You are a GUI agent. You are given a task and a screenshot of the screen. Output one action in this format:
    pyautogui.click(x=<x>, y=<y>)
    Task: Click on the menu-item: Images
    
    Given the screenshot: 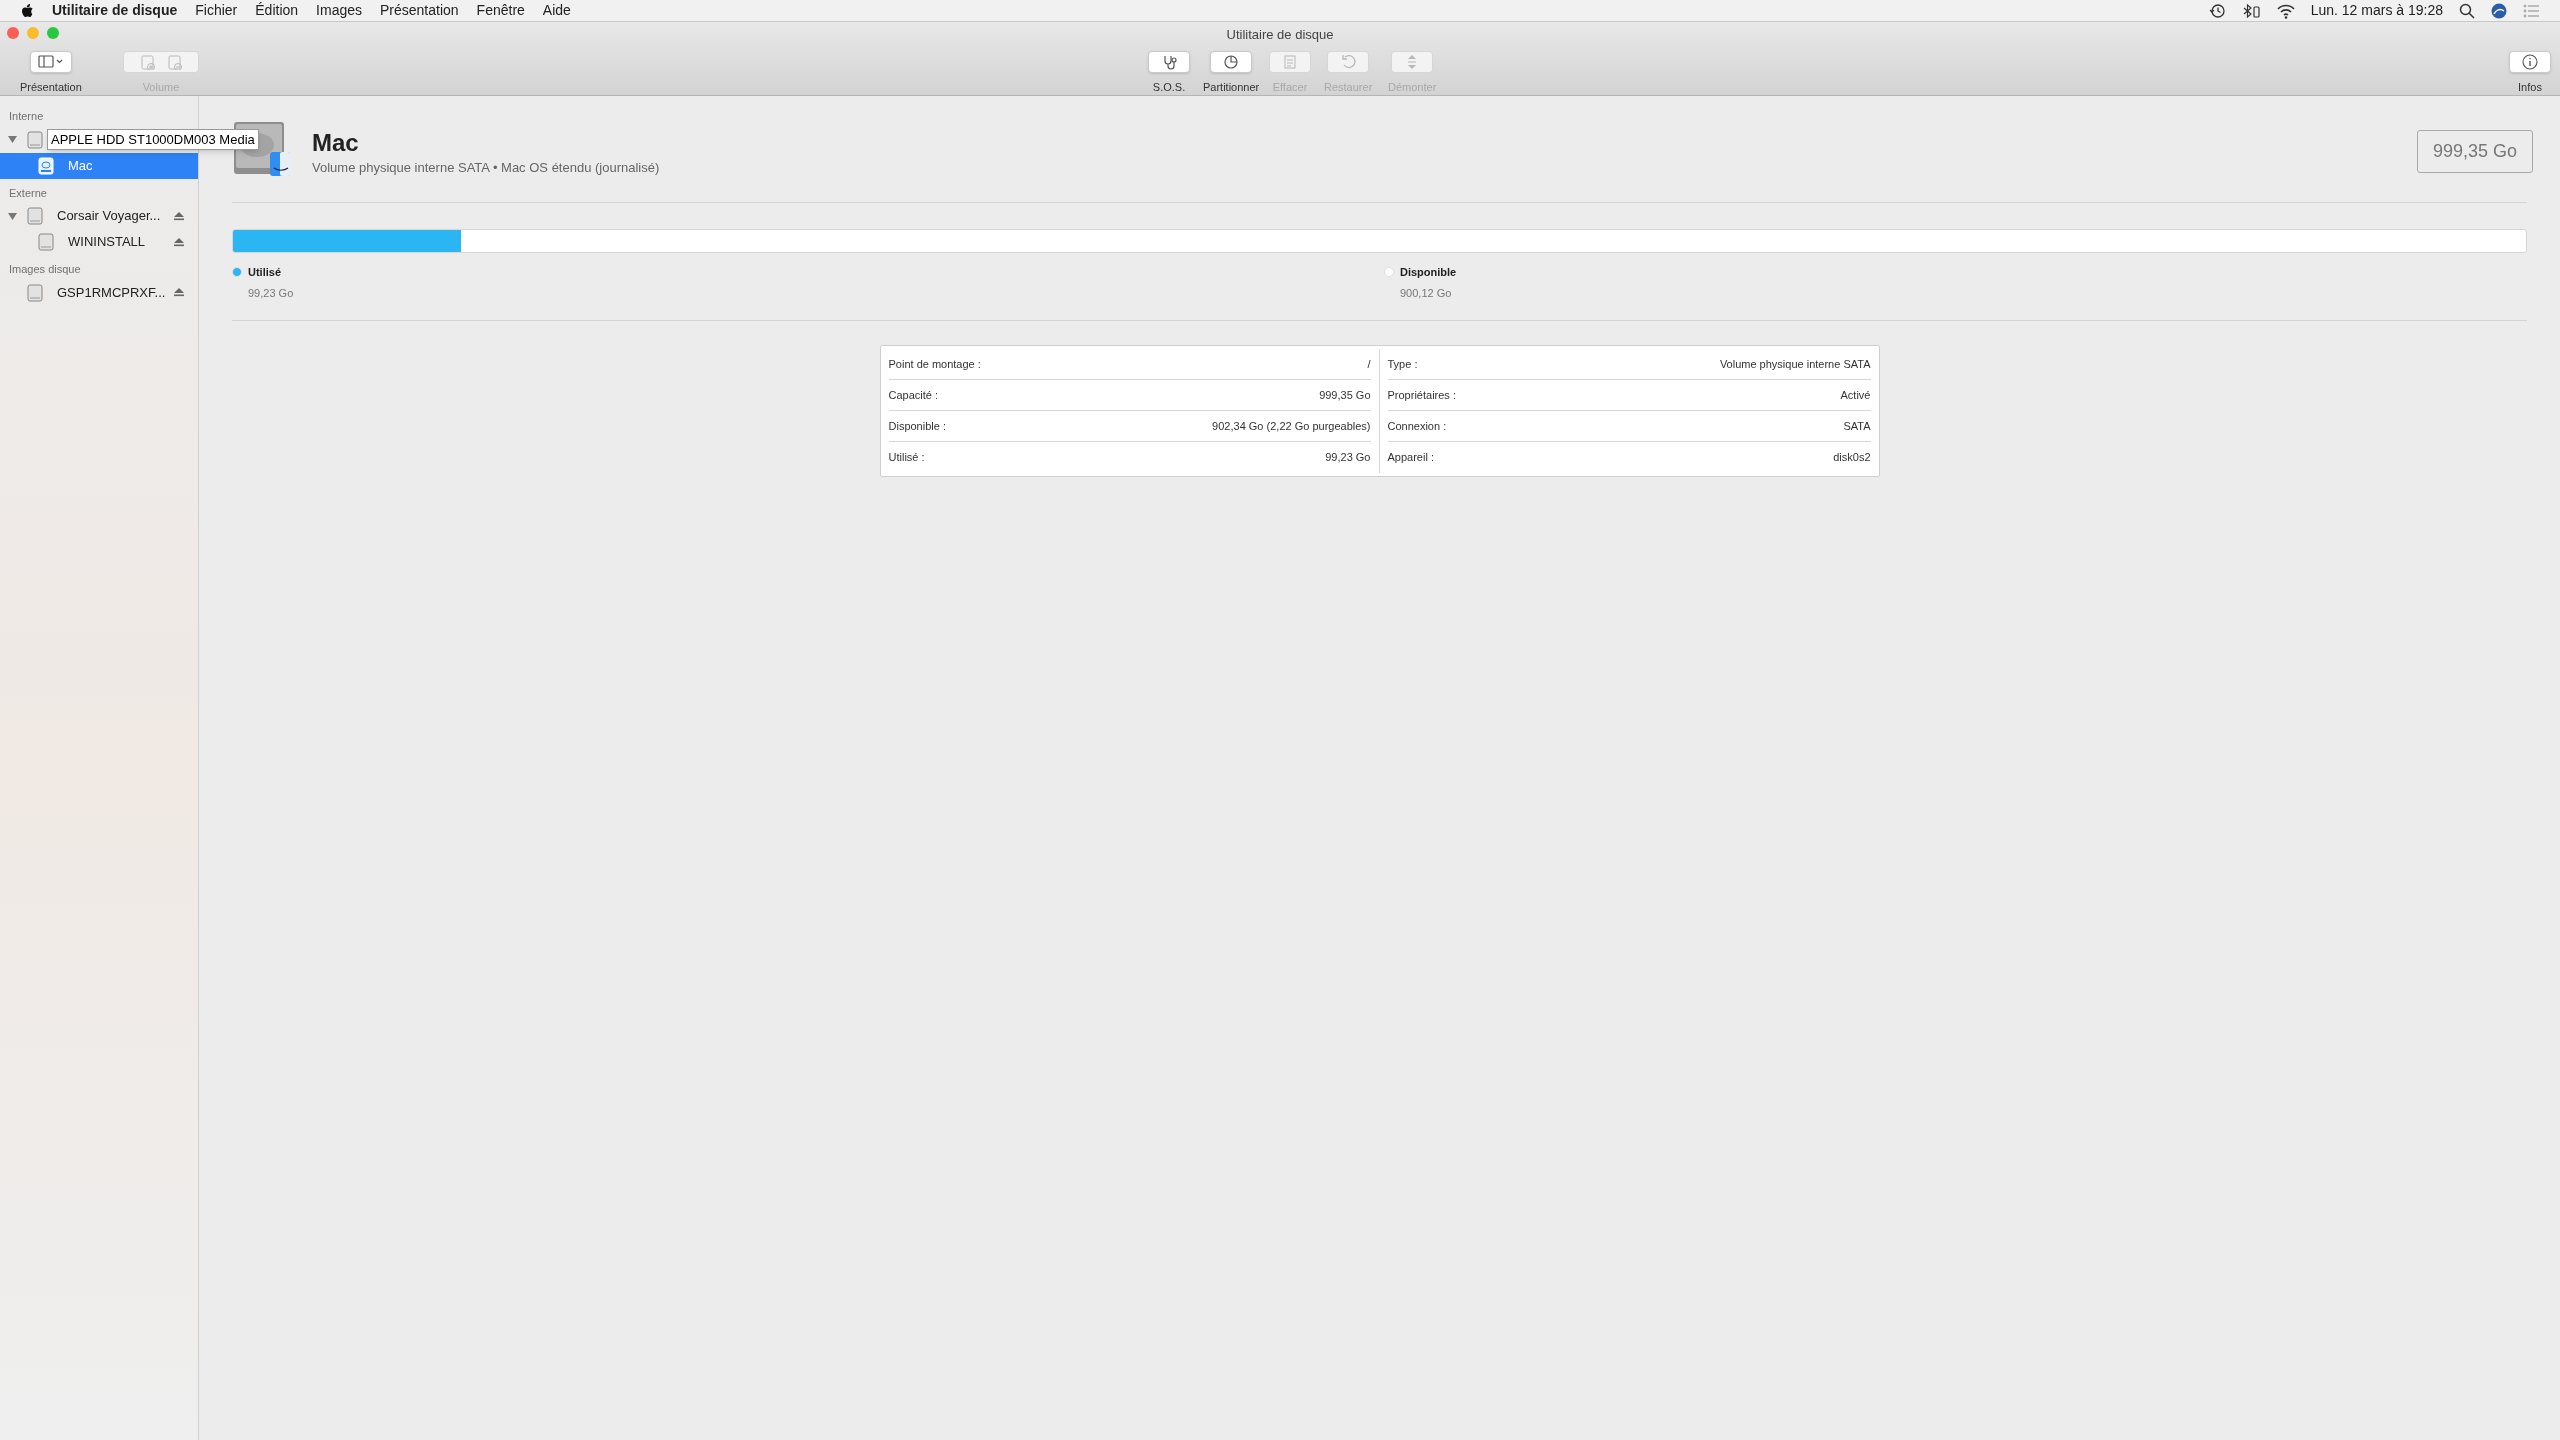 What is the action you would take?
    pyautogui.click(x=339, y=10)
    